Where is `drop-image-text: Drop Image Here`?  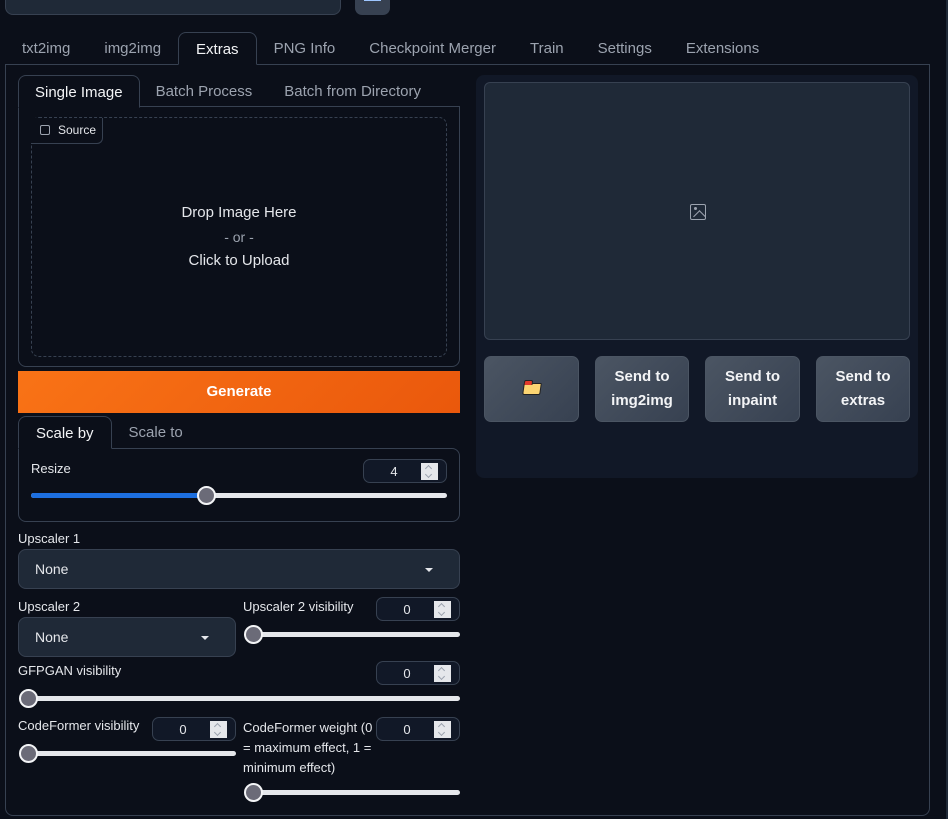 drop-image-text: Drop Image Here is located at coordinates (239, 212).